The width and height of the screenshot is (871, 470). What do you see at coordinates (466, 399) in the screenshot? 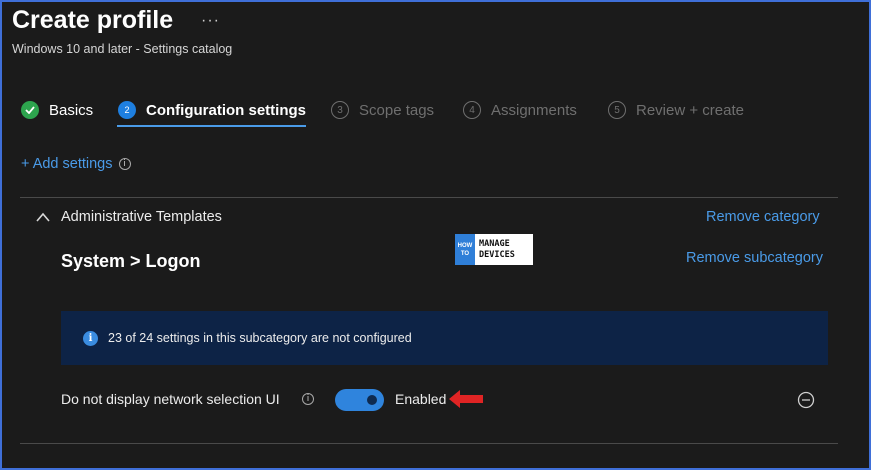
I see `red-arrow-icon` at bounding box center [466, 399].